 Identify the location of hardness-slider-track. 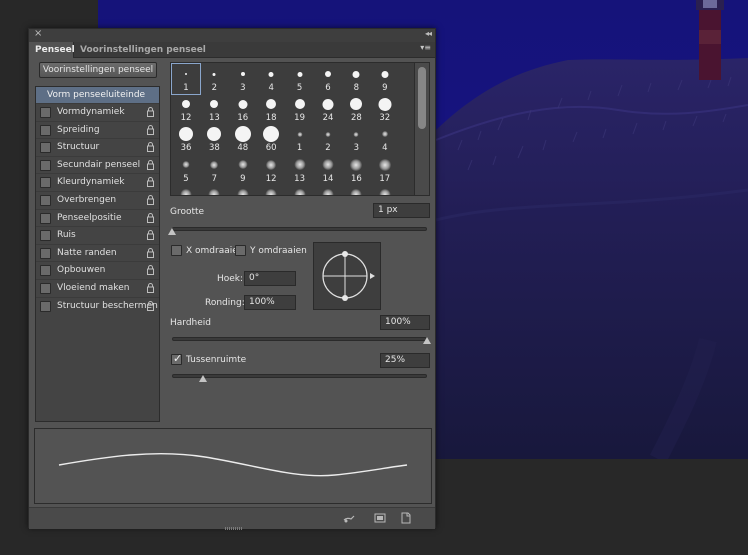
(299, 339).